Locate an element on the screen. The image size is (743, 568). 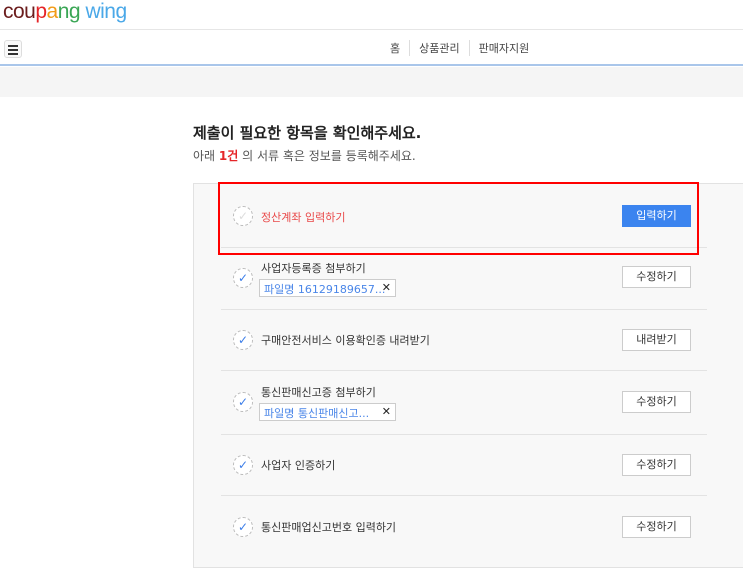
item-label: 사업자 인증하기 is located at coordinates (298, 465).